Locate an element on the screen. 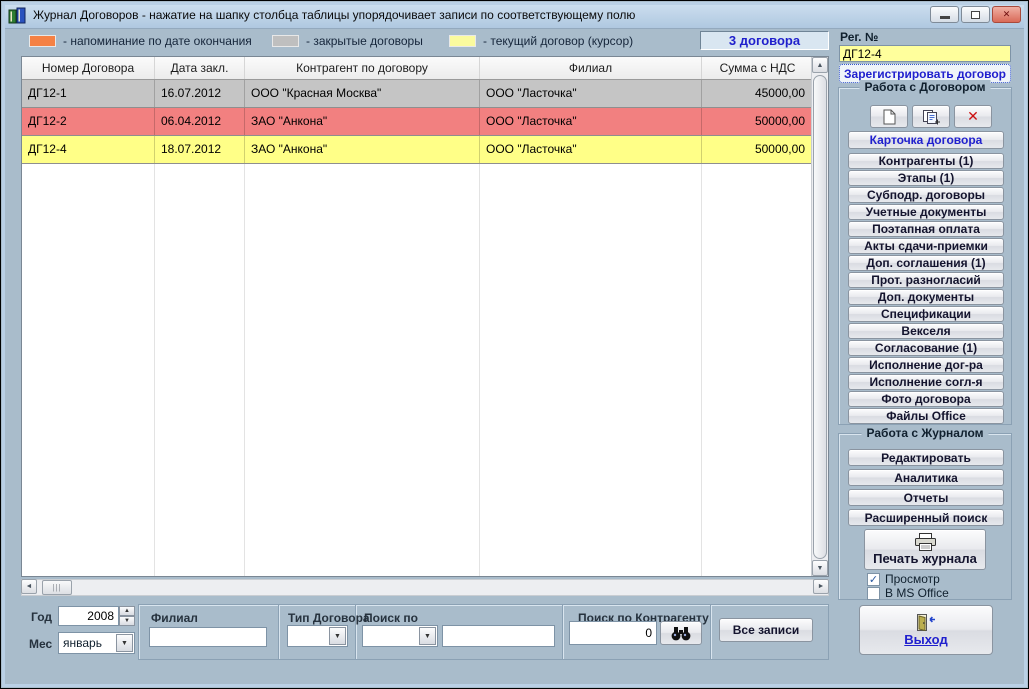 This screenshot has height=689, width=1029. sidebar-button-additional-docs: Доп. документы is located at coordinates (926, 297).